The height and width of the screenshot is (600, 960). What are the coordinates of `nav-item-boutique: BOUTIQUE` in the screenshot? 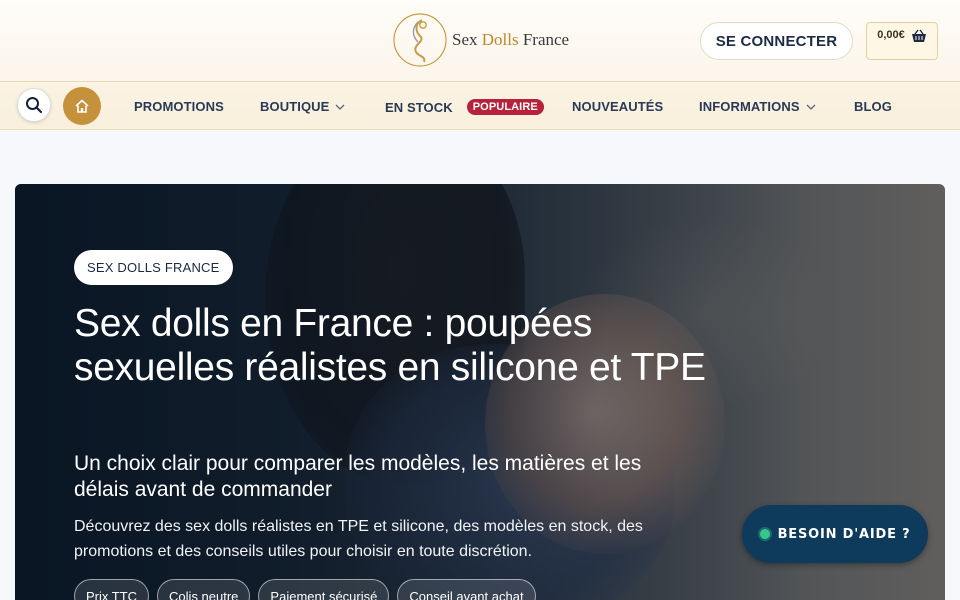 It's located at (302, 106).